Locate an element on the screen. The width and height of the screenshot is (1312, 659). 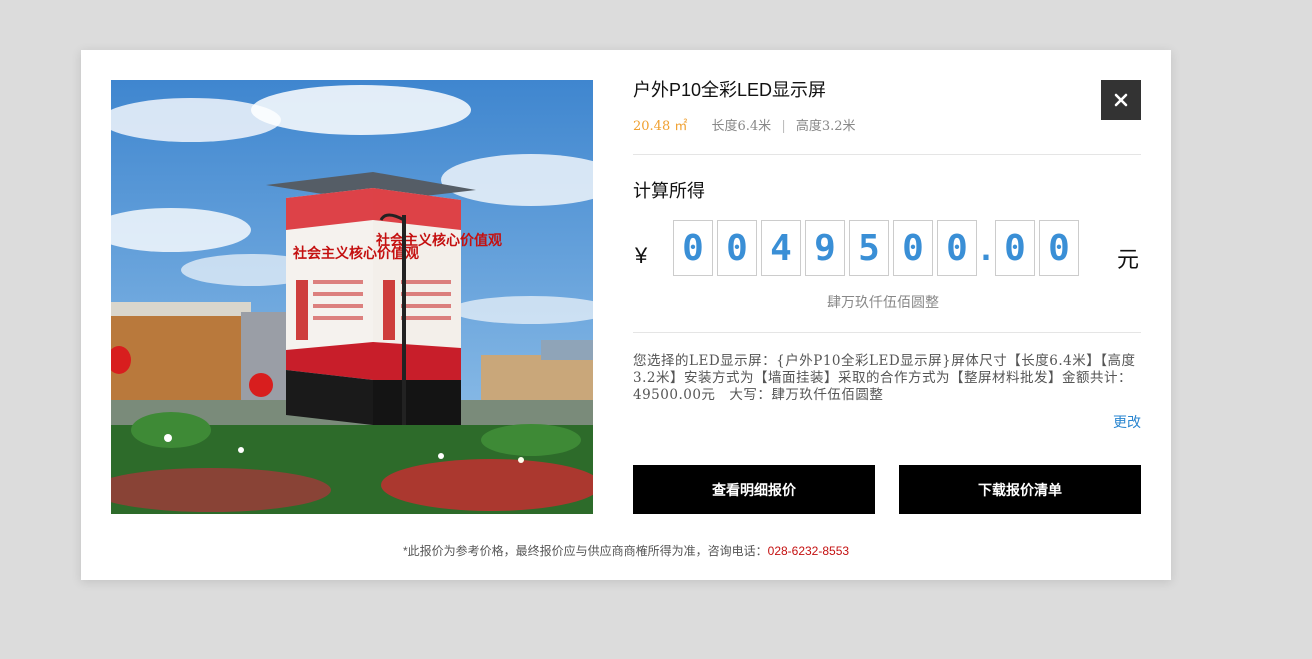
contact-phone: 028-6232-8553 is located at coordinates (808, 551).